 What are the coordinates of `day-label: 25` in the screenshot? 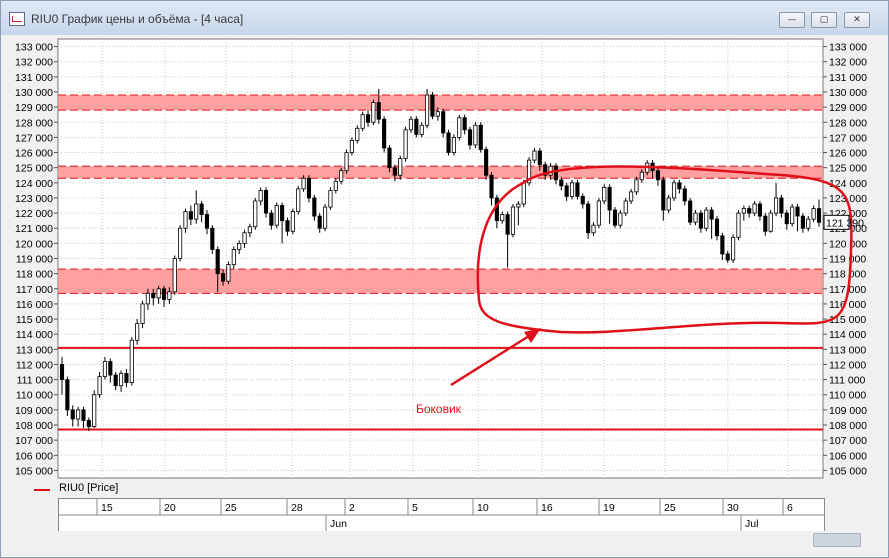 It's located at (231, 508).